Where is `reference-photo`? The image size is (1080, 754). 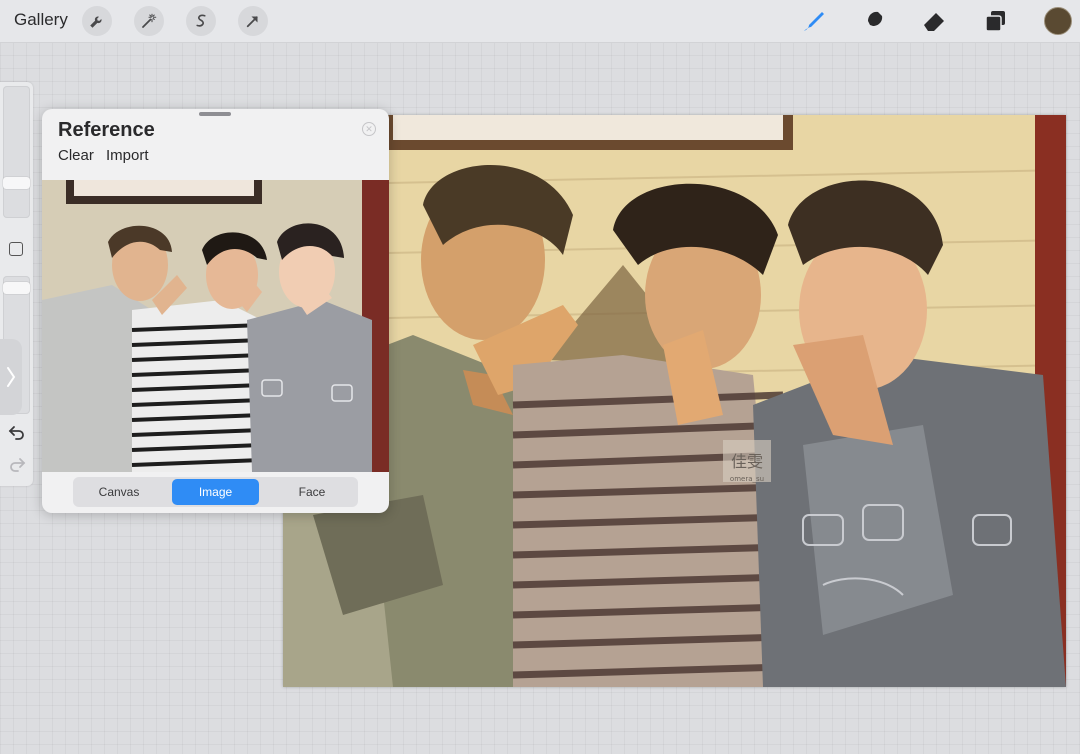 reference-photo is located at coordinates (215, 326).